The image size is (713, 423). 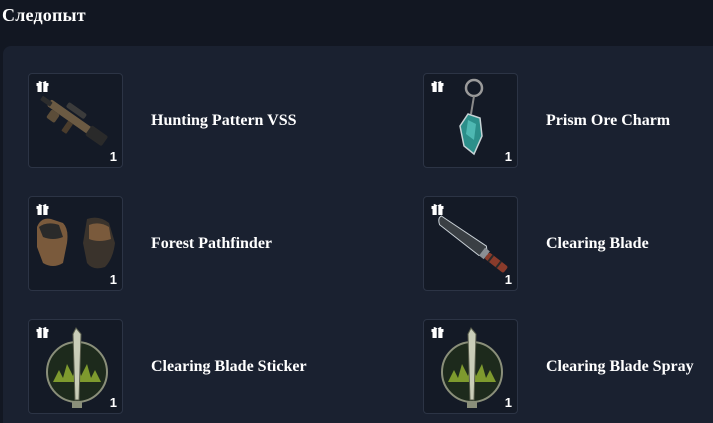 I want to click on section-title: Следопыт, so click(x=44, y=15).